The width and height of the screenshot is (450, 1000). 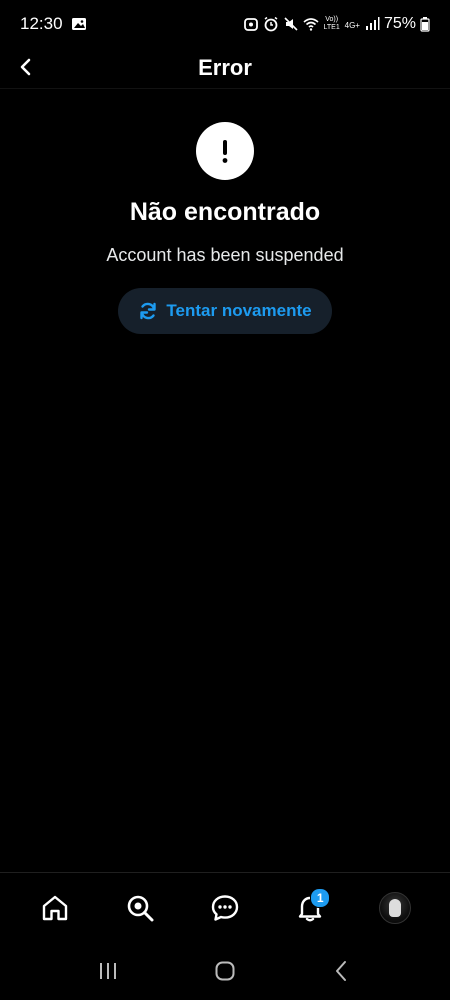 I want to click on back-arrow-icon, so click(x=25, y=67).